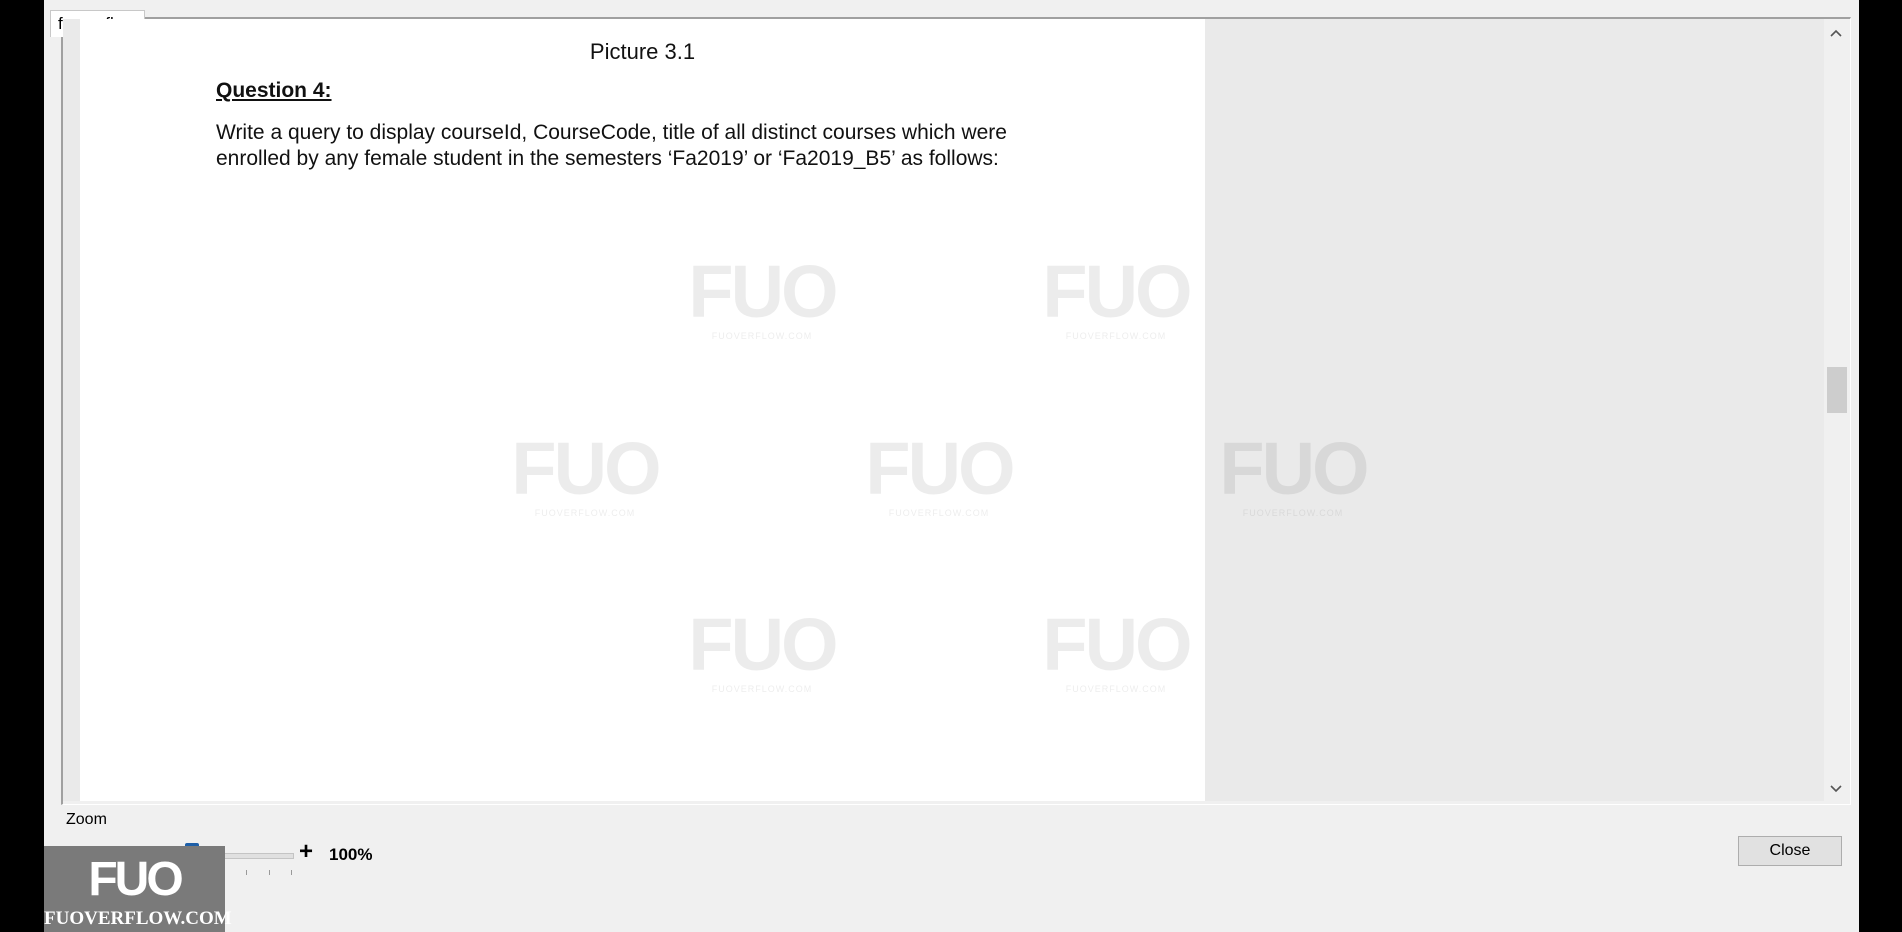 This screenshot has width=1902, height=932. I want to click on brand-logo-mark: FUO, so click(135, 879).